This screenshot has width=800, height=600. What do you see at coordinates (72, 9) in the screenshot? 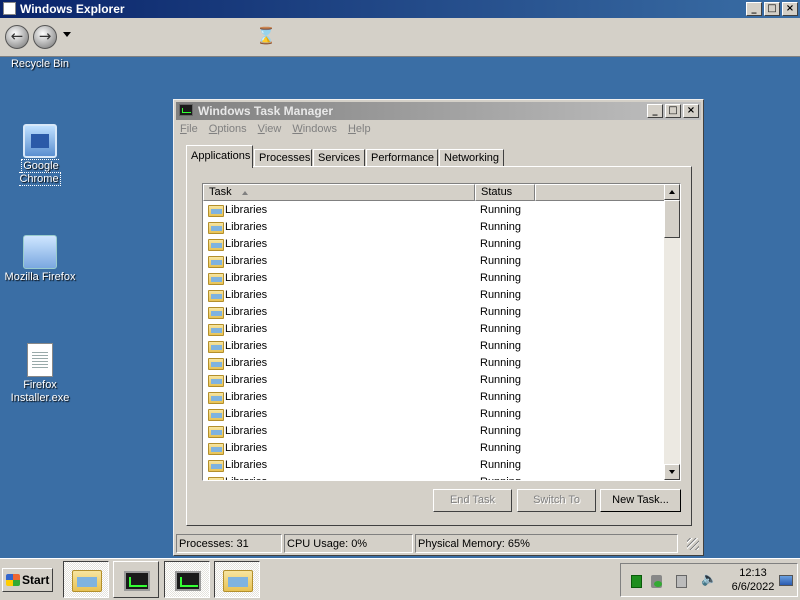
I see `explorer-title: Windows Explorer` at bounding box center [72, 9].